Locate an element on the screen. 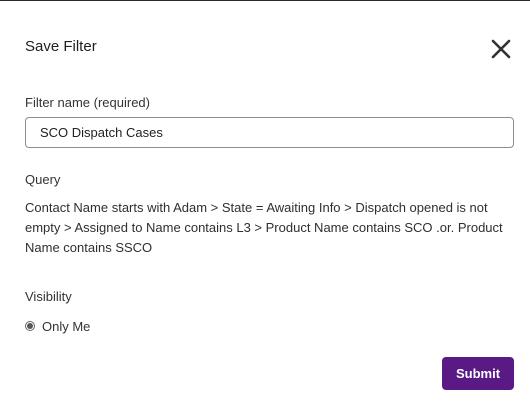 The height and width of the screenshot is (403, 530). visibility-option-only-me: Only Me is located at coordinates (57, 326).